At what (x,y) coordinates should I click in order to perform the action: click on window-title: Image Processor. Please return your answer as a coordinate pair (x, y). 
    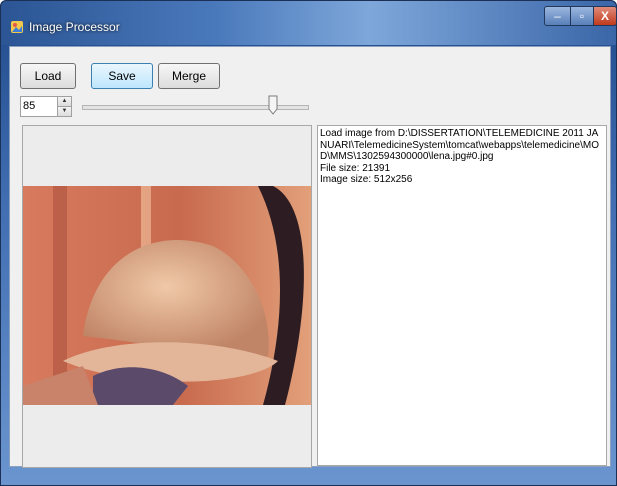
    Looking at the image, I should click on (74, 27).